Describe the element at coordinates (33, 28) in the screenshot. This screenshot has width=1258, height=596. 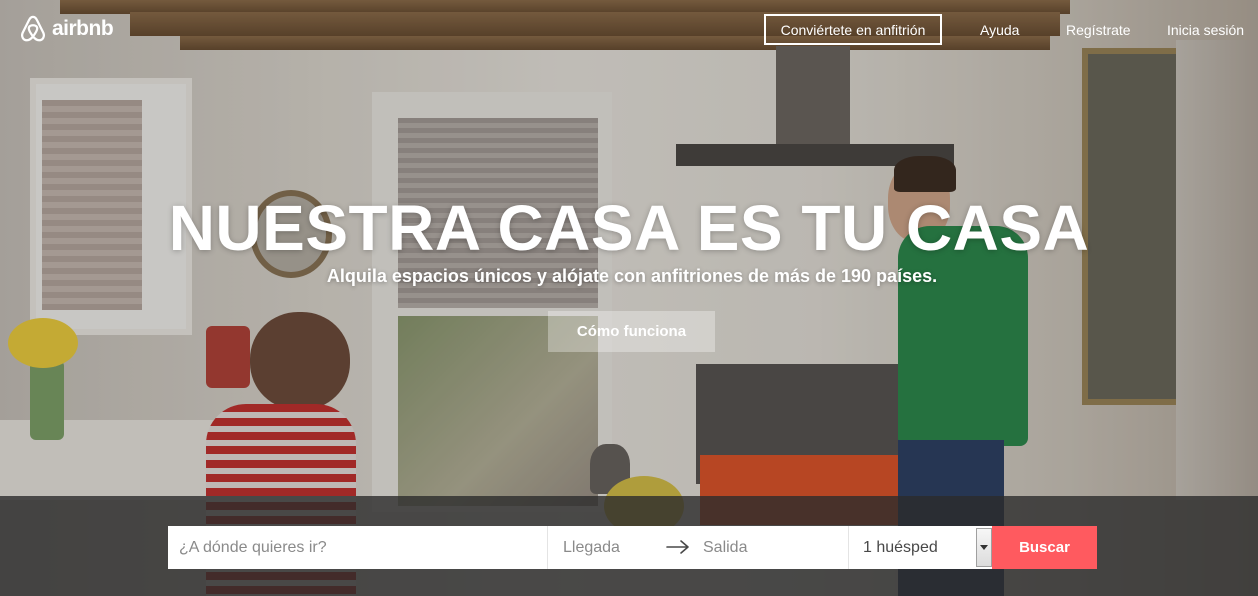
I see `airbnb-belo-icon` at that location.